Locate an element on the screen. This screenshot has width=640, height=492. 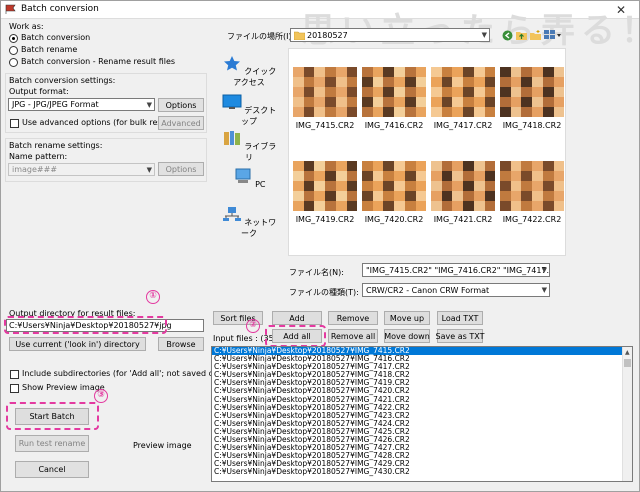
nav-network: ネットワーク is located at coordinates (249, 222).